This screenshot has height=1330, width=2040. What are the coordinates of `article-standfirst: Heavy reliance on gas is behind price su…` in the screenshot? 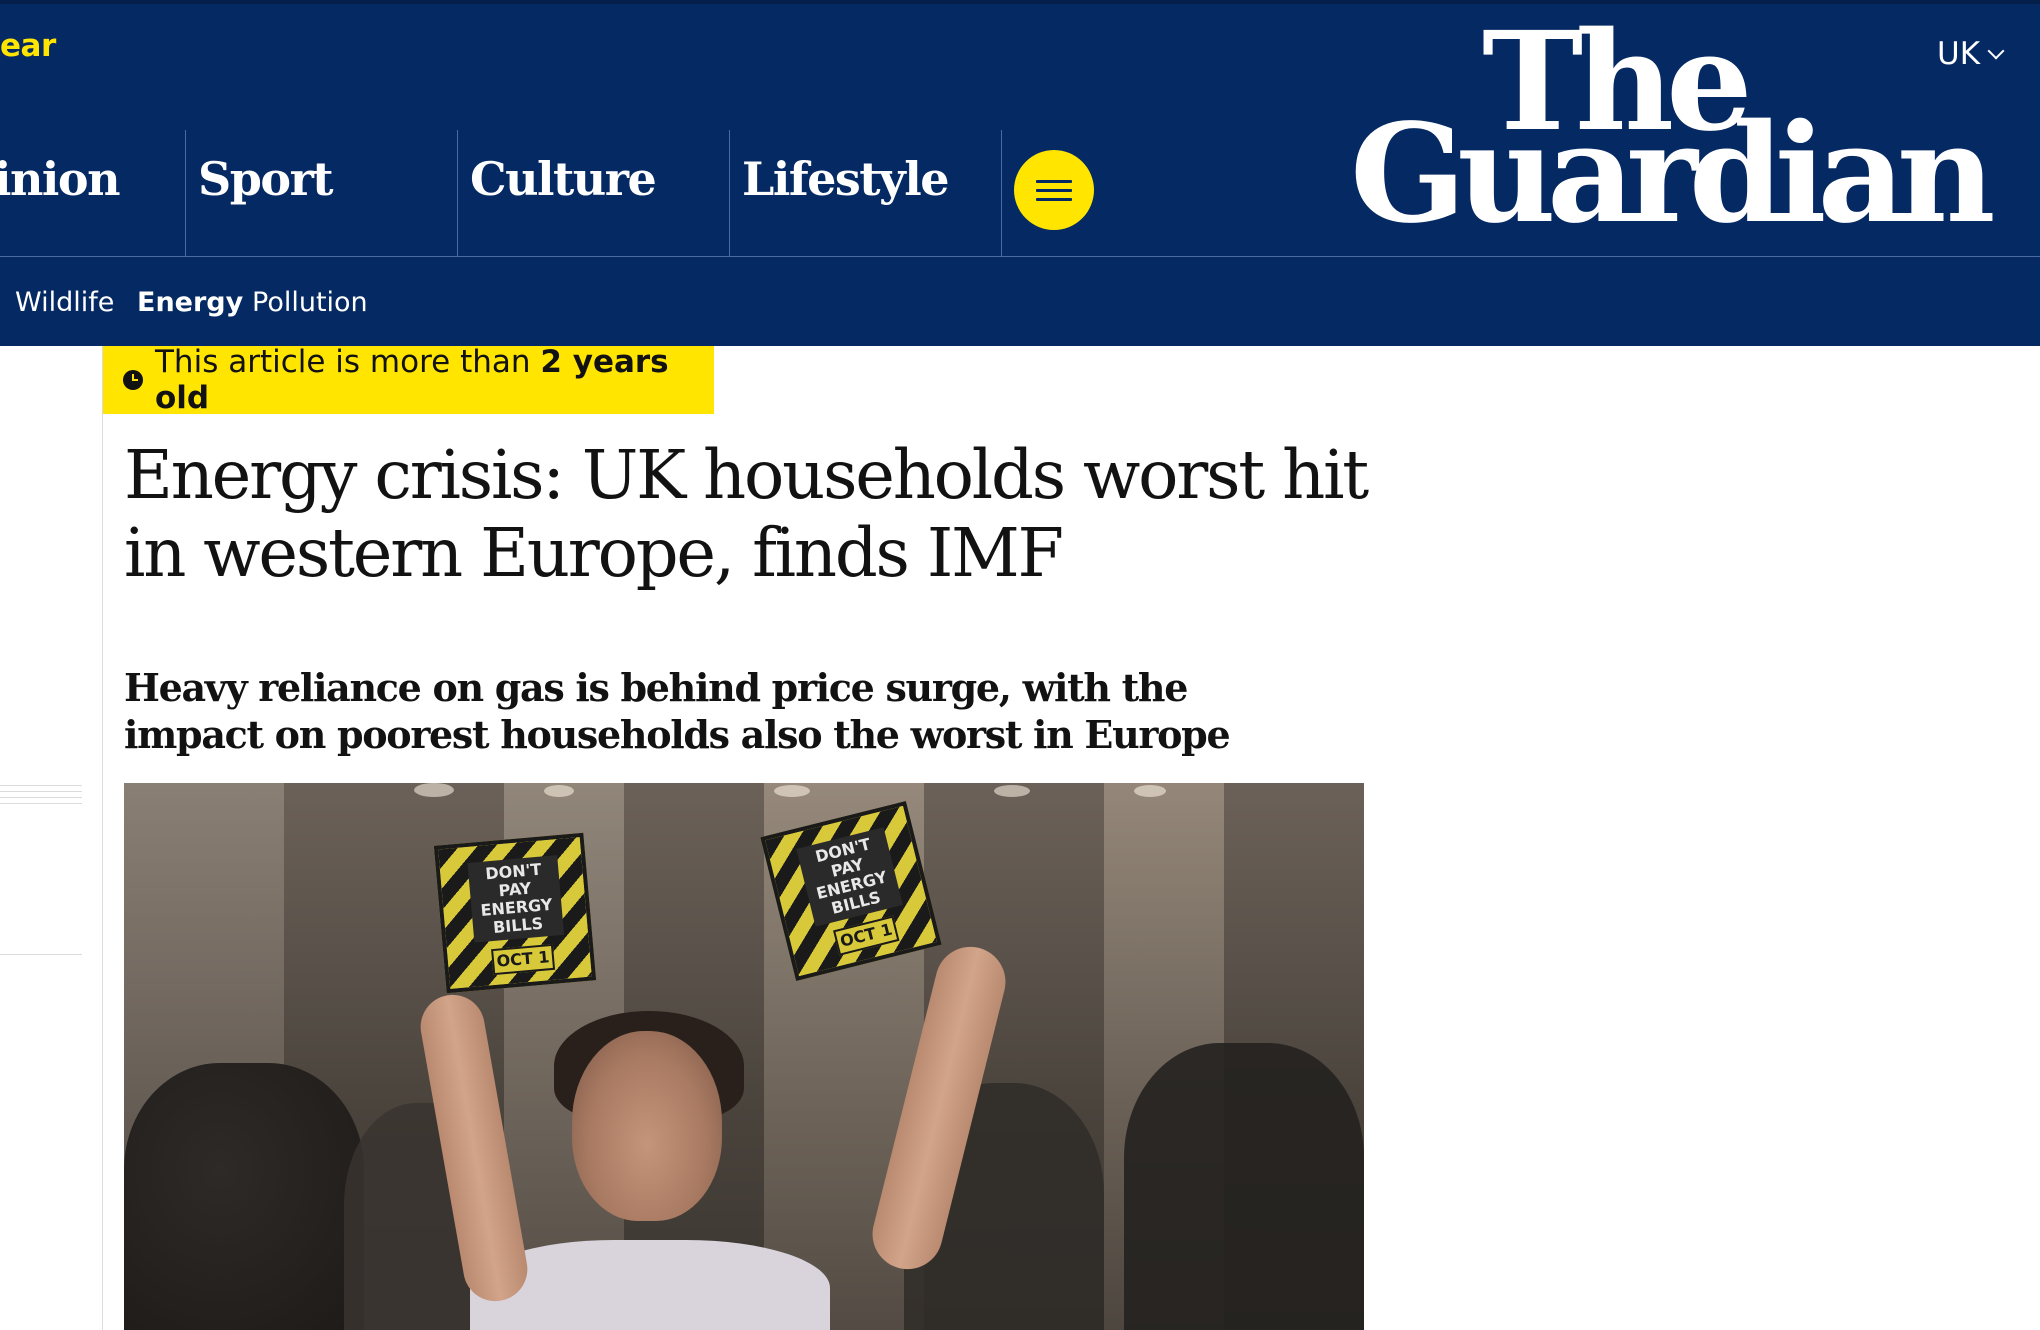 It's located at (677, 711).